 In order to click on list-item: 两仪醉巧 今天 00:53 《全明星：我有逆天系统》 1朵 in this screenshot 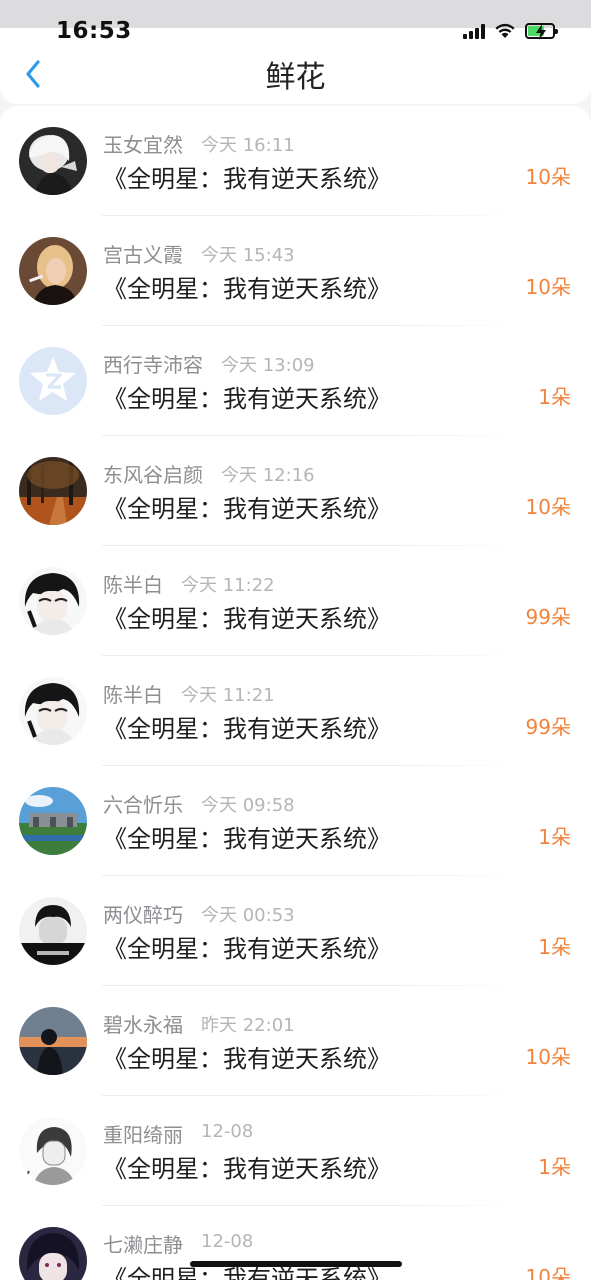, I will do `click(295, 931)`.